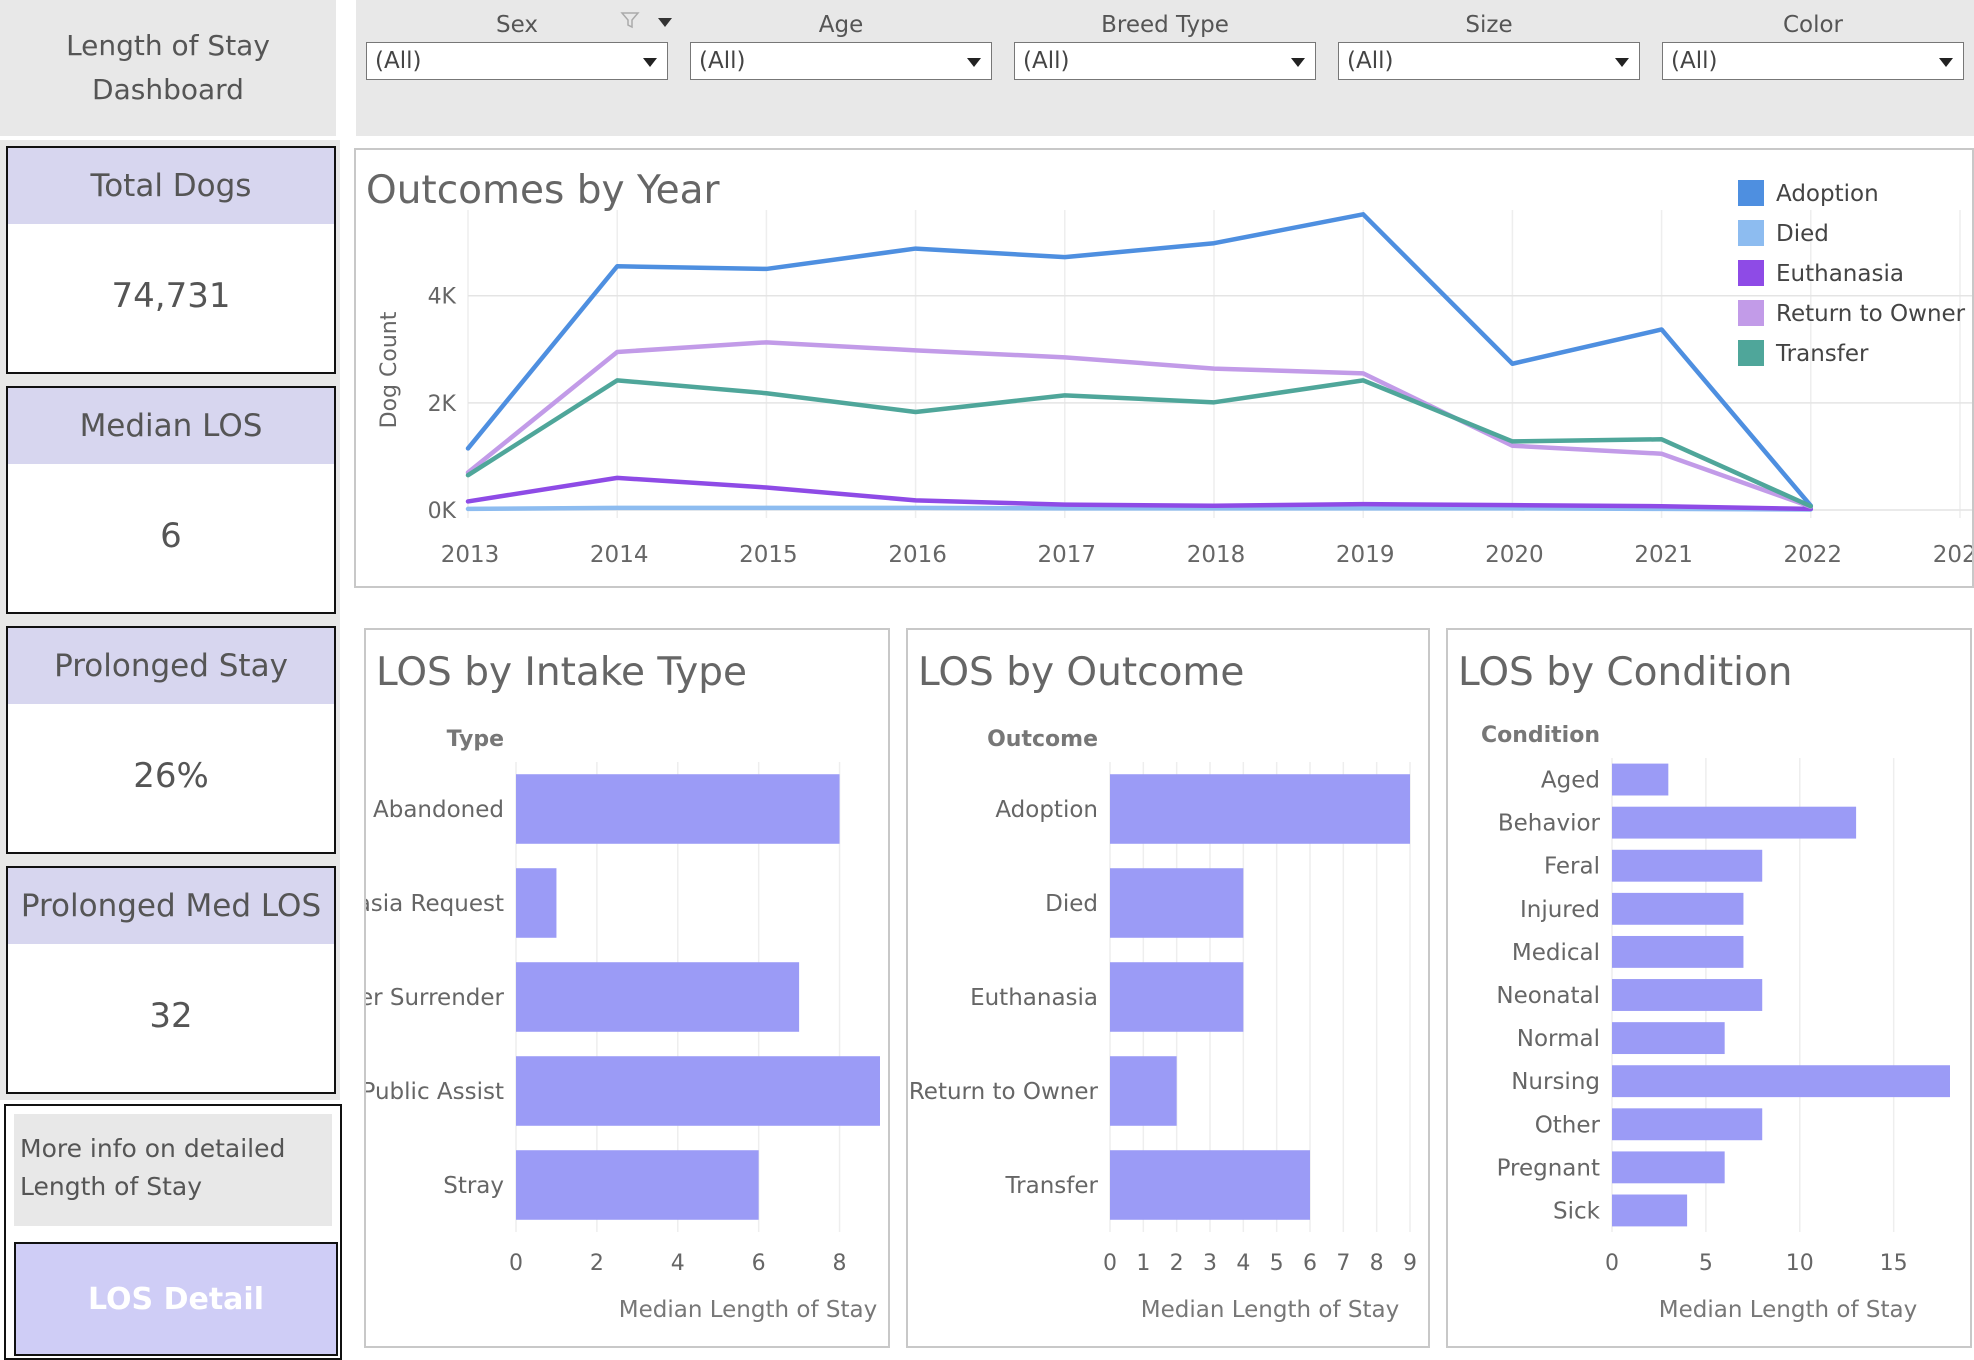  Describe the element at coordinates (1640, 779) in the screenshot. I see `bar-aged` at that location.